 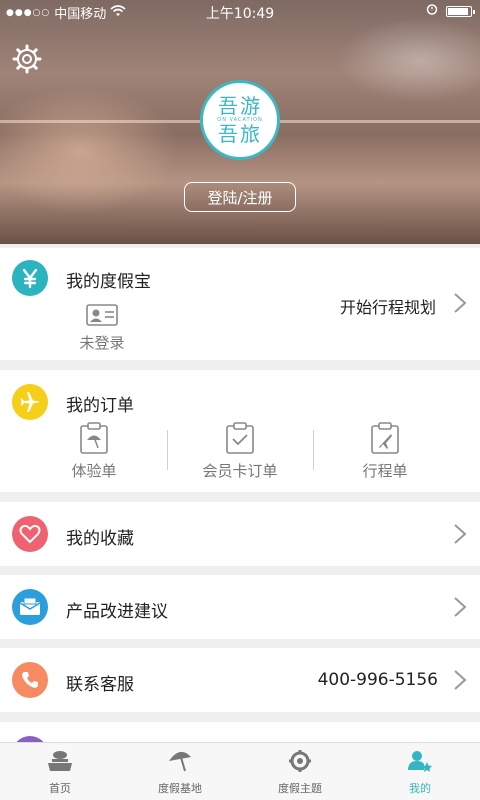 What do you see at coordinates (180, 788) in the screenshot?
I see `tab-vacation-base-label: 度假基地` at bounding box center [180, 788].